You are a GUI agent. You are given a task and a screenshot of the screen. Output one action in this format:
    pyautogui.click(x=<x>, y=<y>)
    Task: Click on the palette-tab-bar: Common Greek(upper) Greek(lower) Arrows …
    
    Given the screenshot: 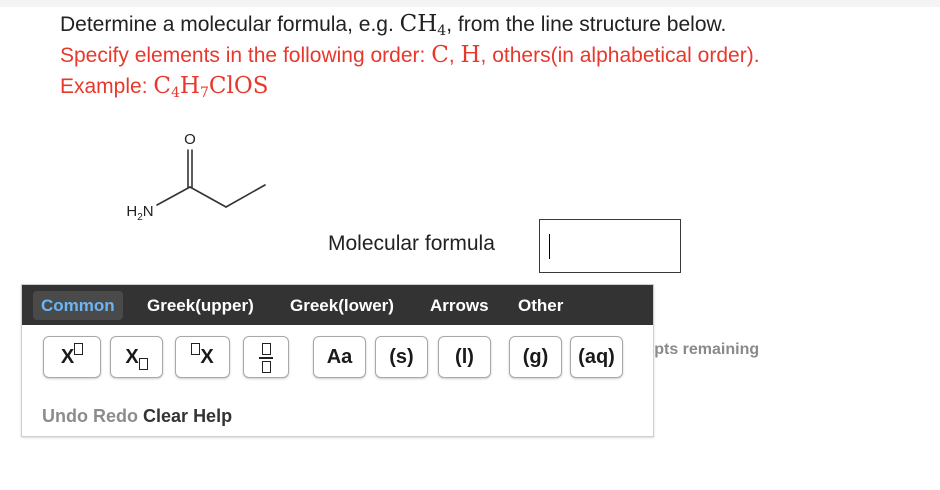 What is the action you would take?
    pyautogui.click(x=337, y=305)
    